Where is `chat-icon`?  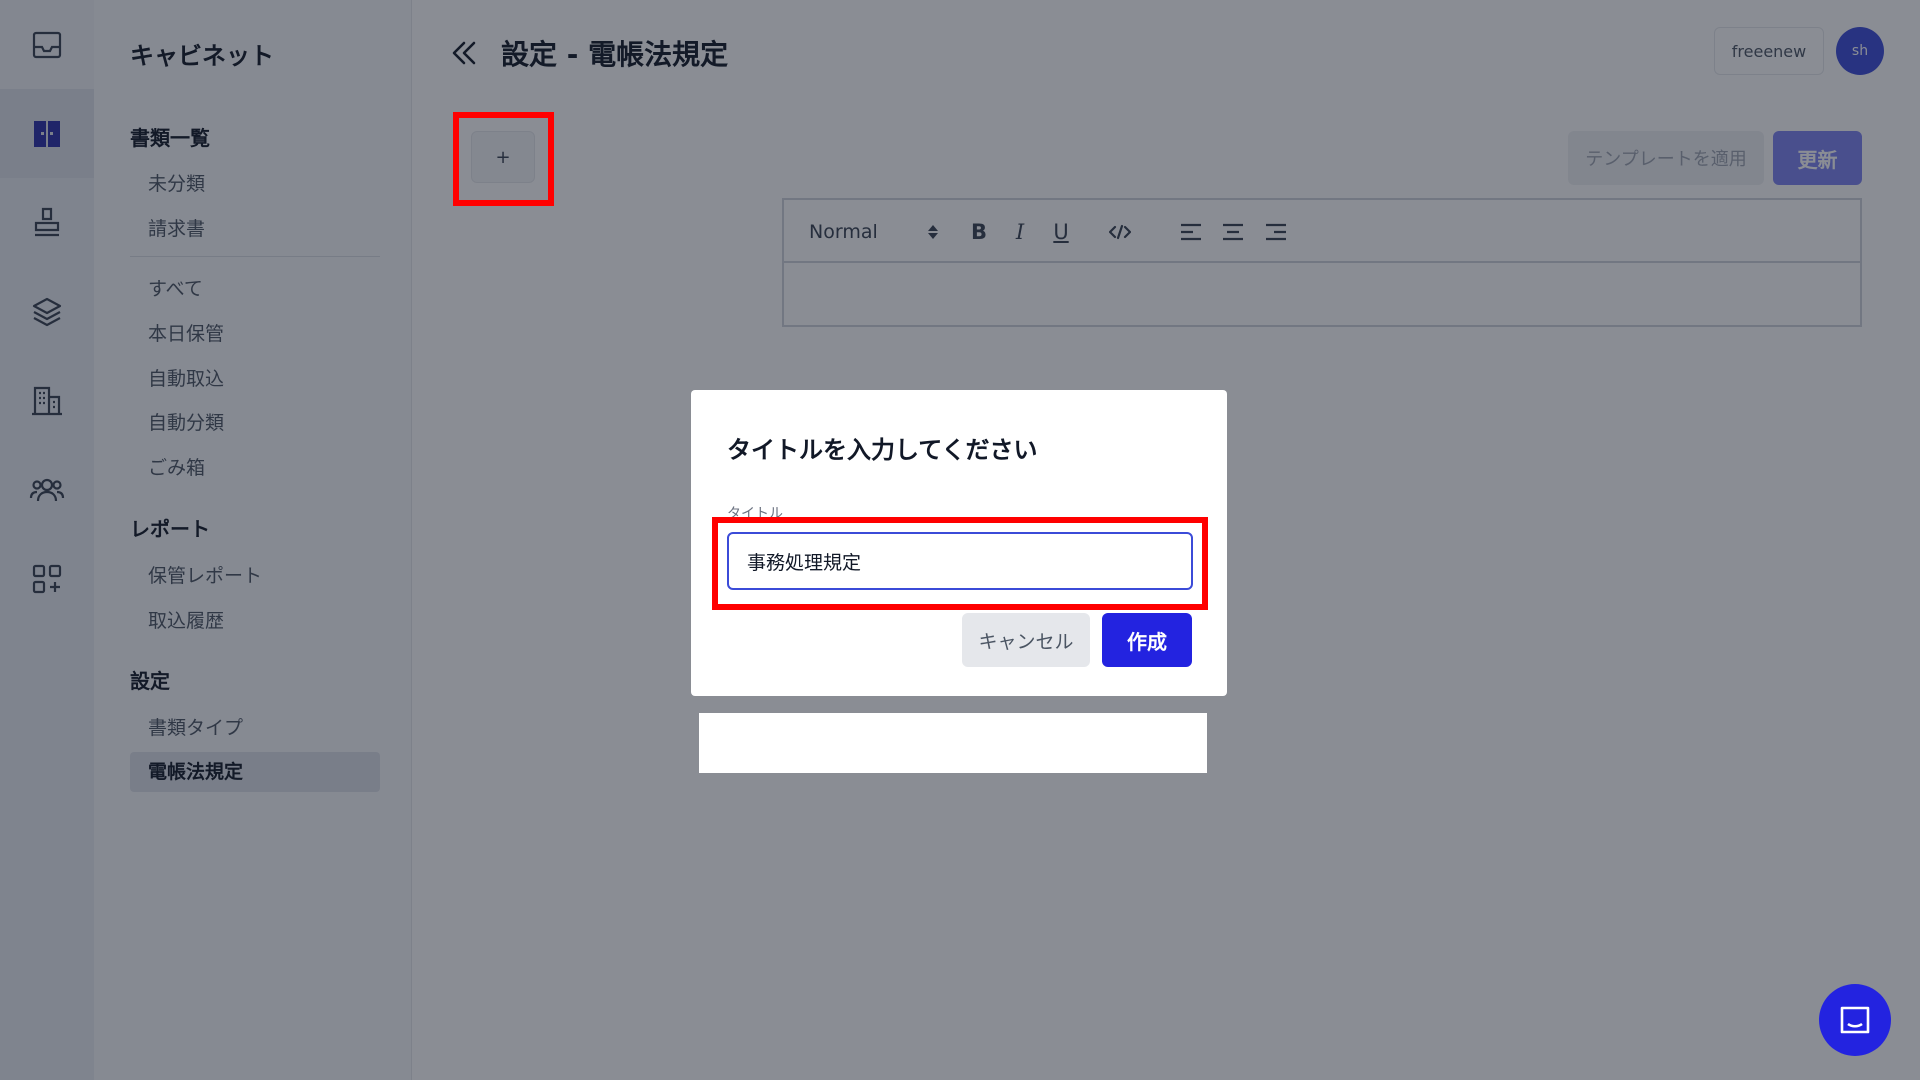
chat-icon is located at coordinates (1855, 1020).